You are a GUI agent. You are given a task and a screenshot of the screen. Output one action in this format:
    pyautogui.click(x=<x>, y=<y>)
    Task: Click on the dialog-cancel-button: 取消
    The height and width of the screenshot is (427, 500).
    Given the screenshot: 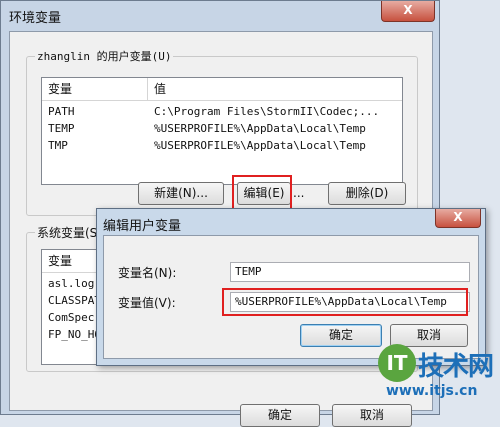 What is the action you would take?
    pyautogui.click(x=429, y=335)
    